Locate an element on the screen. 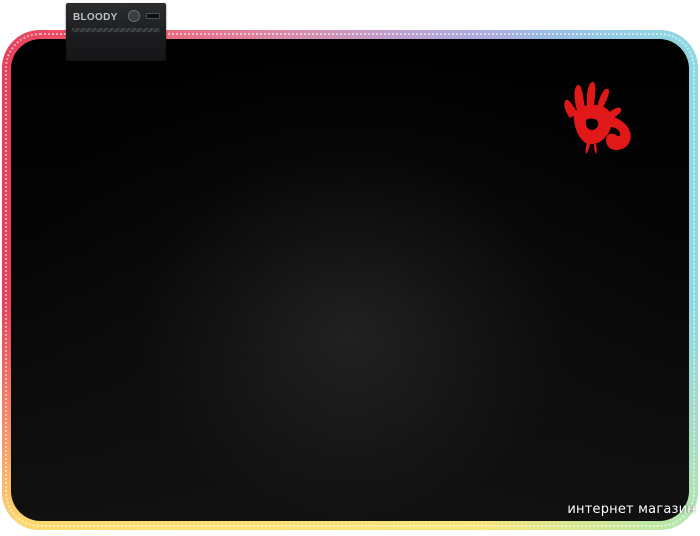 The width and height of the screenshot is (700, 536). controller-stripe is located at coordinates (116, 30).